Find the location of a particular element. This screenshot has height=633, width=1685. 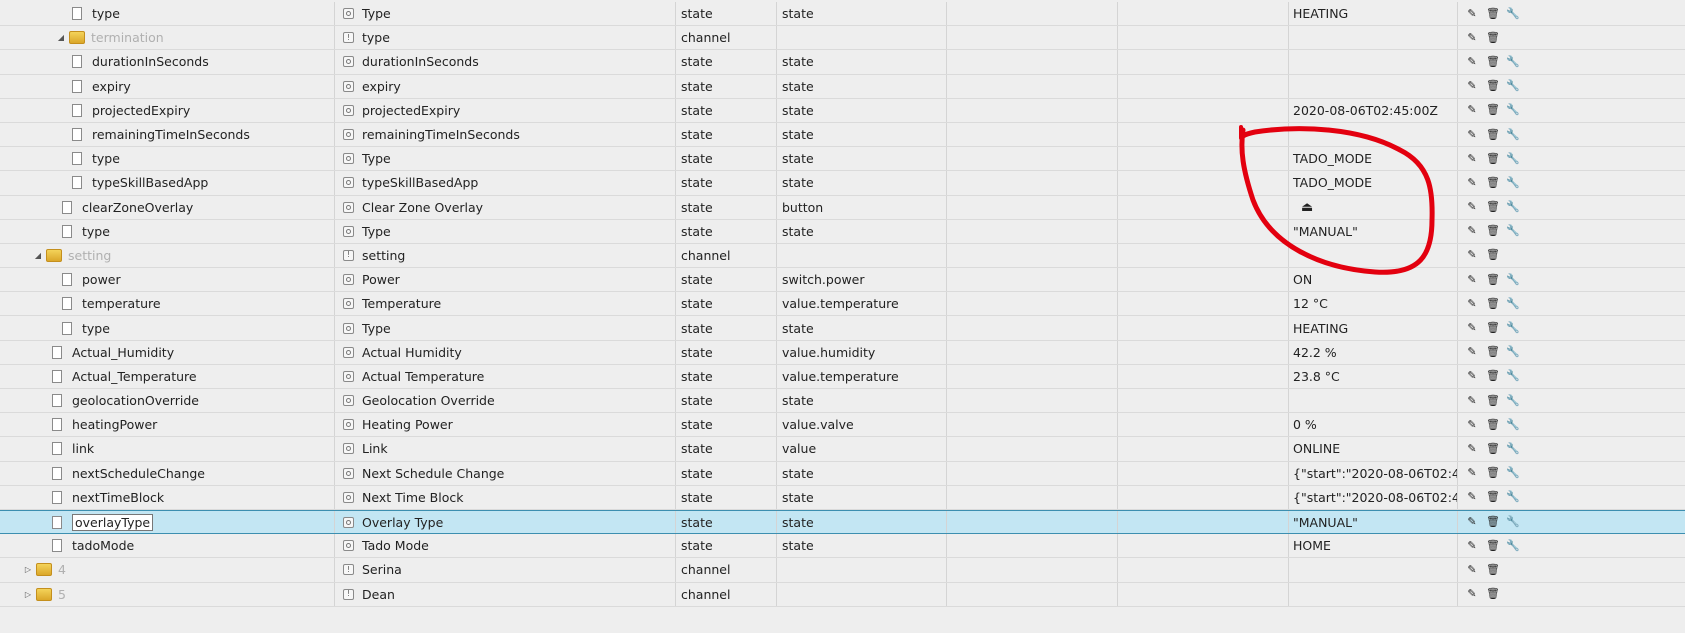

collapse-arrow-icon: ◢ is located at coordinates (61, 37).